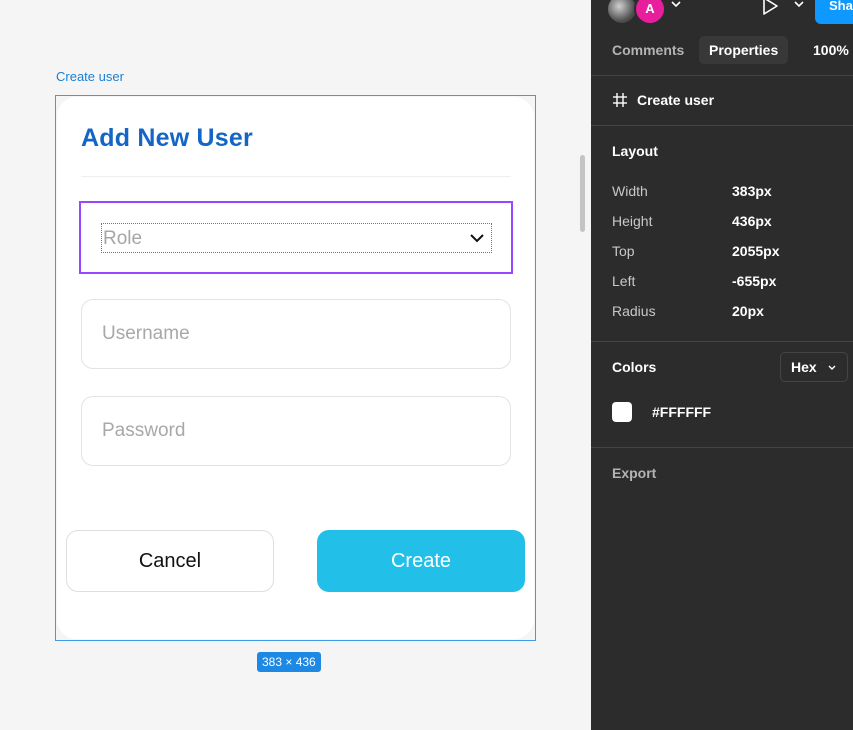  What do you see at coordinates (634, 311) in the screenshot?
I see `radius-label: Radius` at bounding box center [634, 311].